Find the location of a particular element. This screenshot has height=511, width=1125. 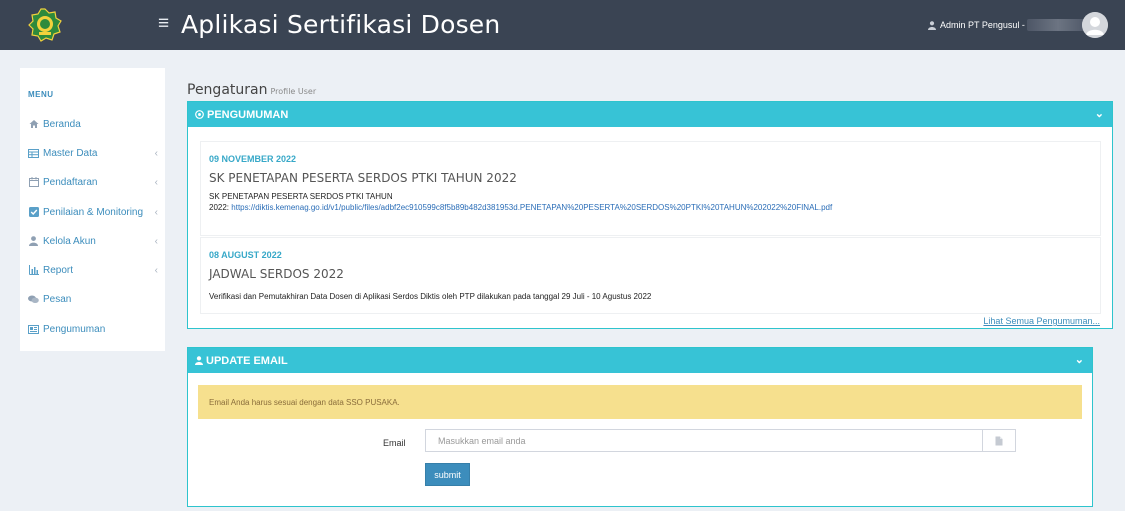

sidebar-item-pendaftaran: Pendaftaran ‹ is located at coordinates (95, 182).